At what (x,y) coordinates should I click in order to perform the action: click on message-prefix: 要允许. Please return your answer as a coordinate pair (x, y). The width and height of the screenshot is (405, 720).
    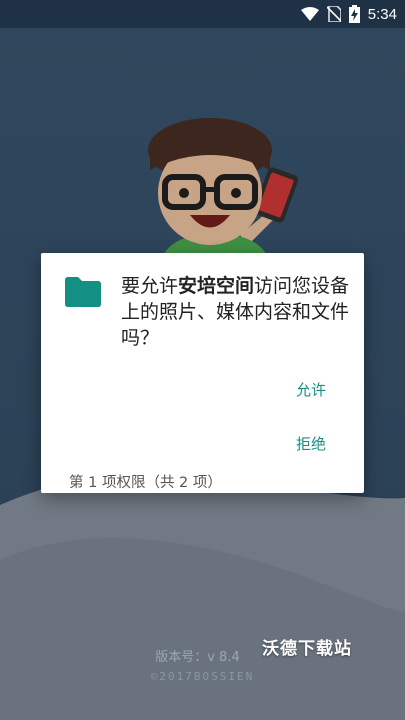
    Looking at the image, I should click on (150, 286).